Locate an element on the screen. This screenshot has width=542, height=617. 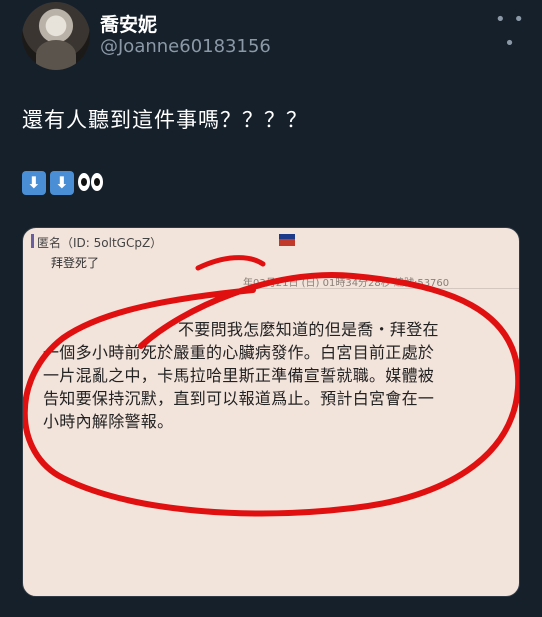
more-options-button: • • • is located at coordinates (510, 31).